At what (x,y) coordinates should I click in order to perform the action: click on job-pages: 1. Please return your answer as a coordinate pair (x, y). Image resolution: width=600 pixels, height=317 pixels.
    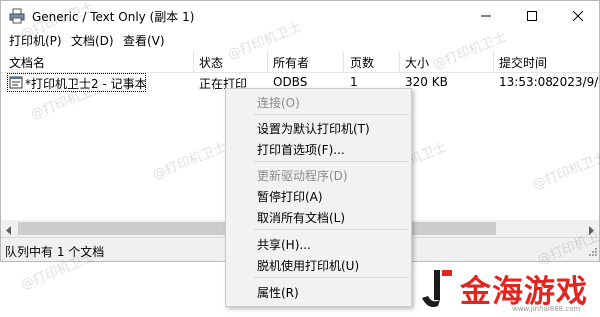
    Looking at the image, I should click on (354, 82).